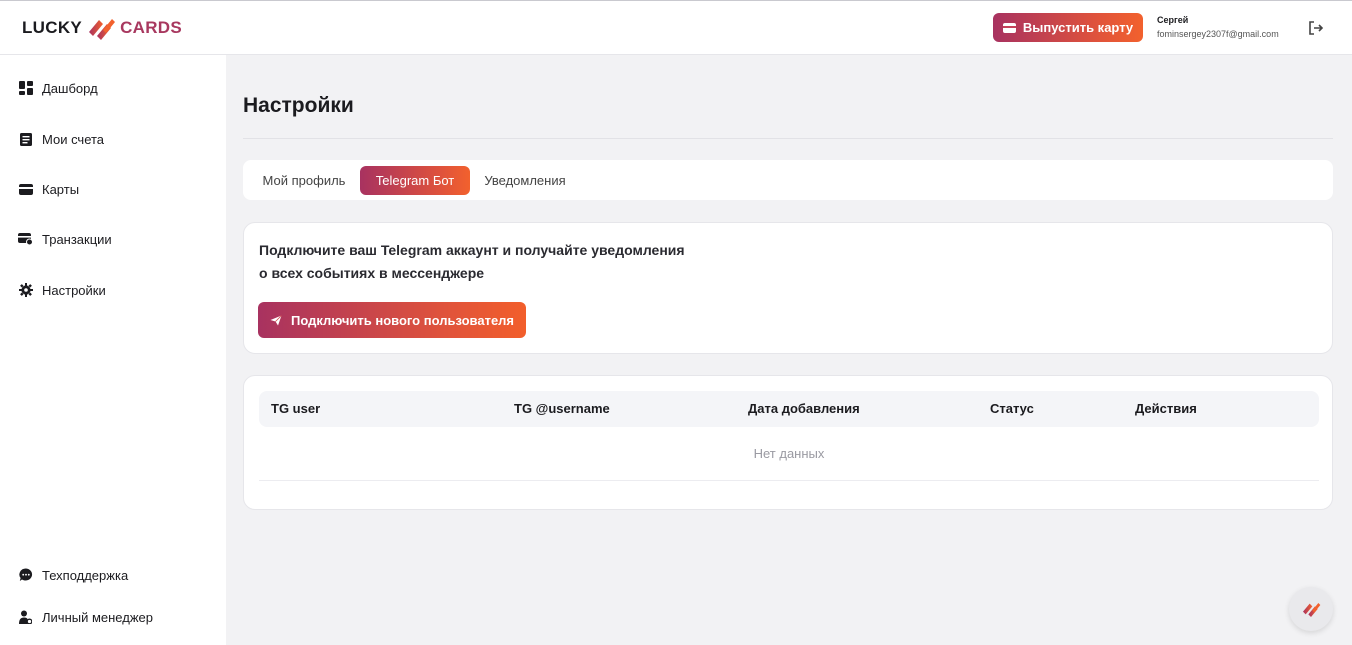 The image size is (1352, 645). I want to click on issue-card-button: Выпустить карту, so click(1068, 27).